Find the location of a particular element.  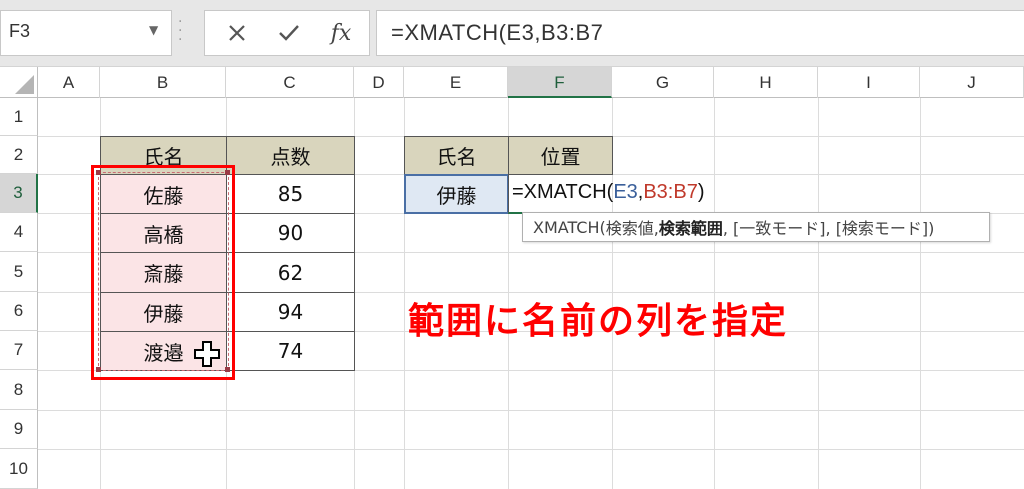

column-header-e: E is located at coordinates (456, 82).